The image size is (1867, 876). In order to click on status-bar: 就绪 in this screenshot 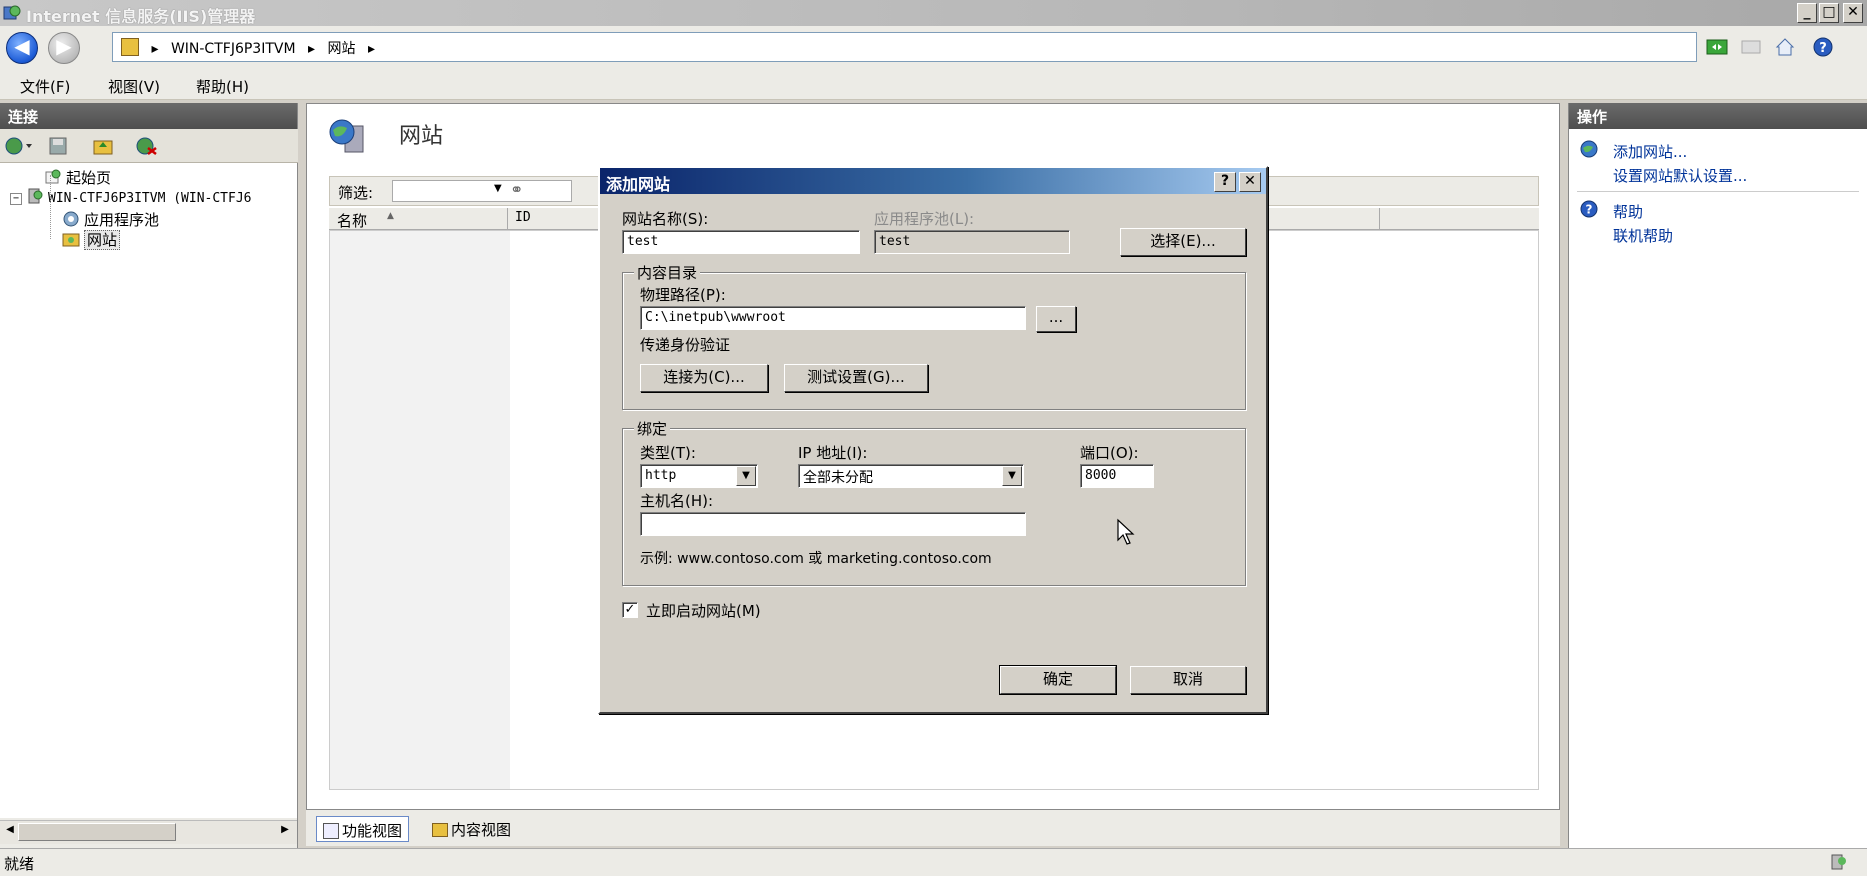, I will do `click(933, 862)`.